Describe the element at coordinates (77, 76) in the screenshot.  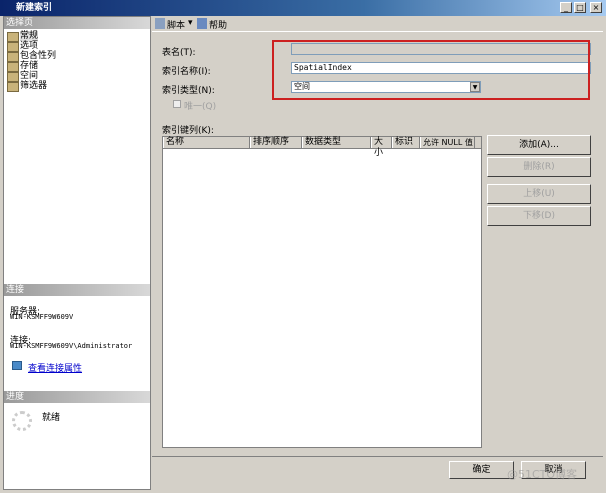
I see `page-spatial: 空间` at that location.